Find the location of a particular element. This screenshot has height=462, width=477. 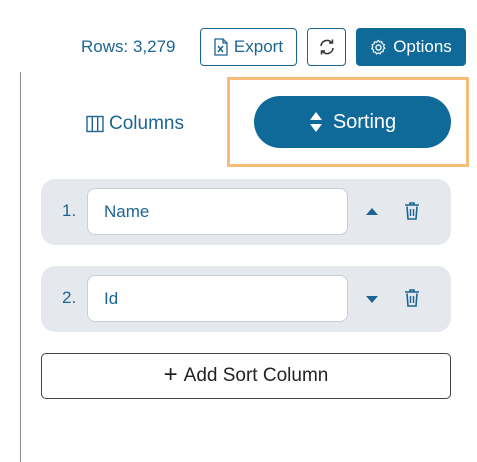

excel-file-icon is located at coordinates (221, 47).